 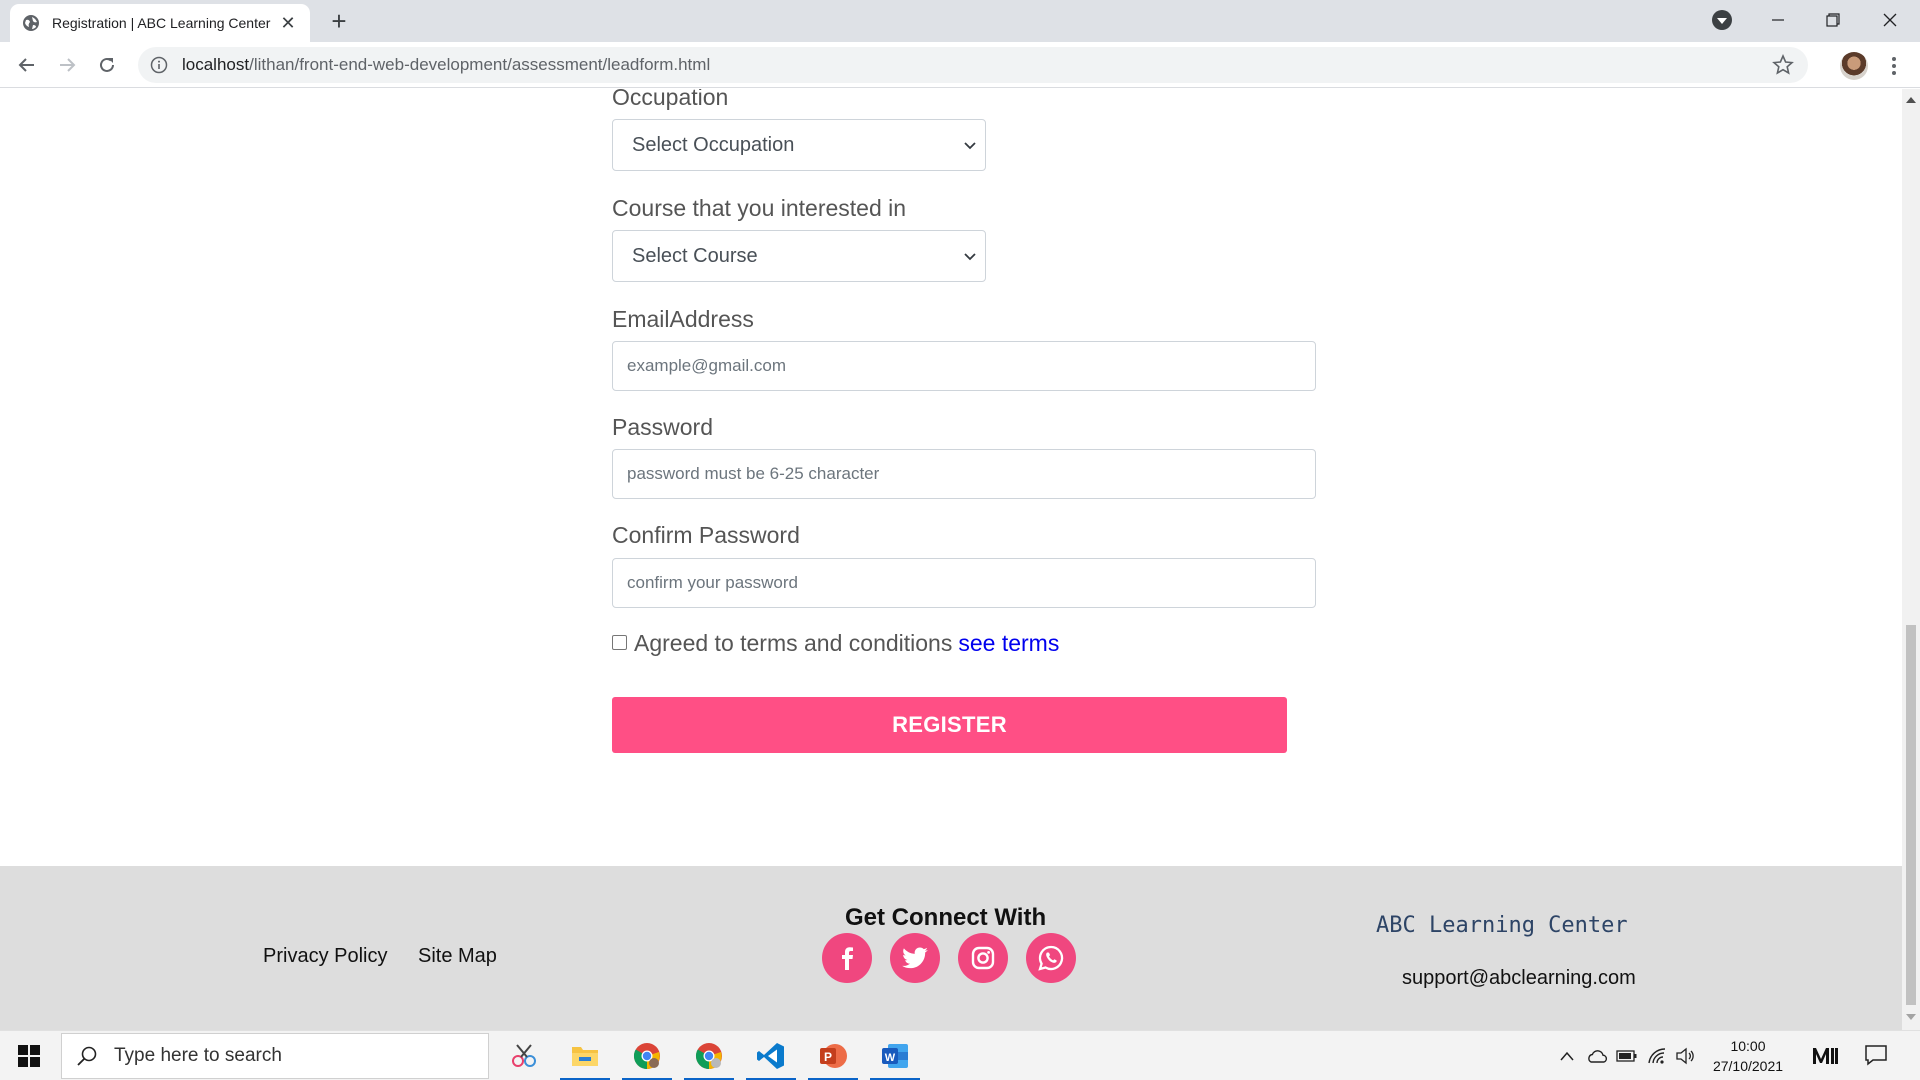 I want to click on reload-button, so click(x=107, y=65).